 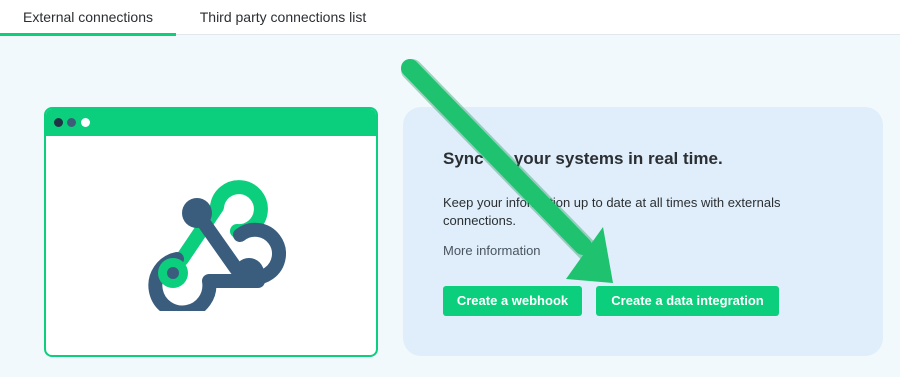 What do you see at coordinates (88, 18) in the screenshot?
I see `tab-external-connections: External connections` at bounding box center [88, 18].